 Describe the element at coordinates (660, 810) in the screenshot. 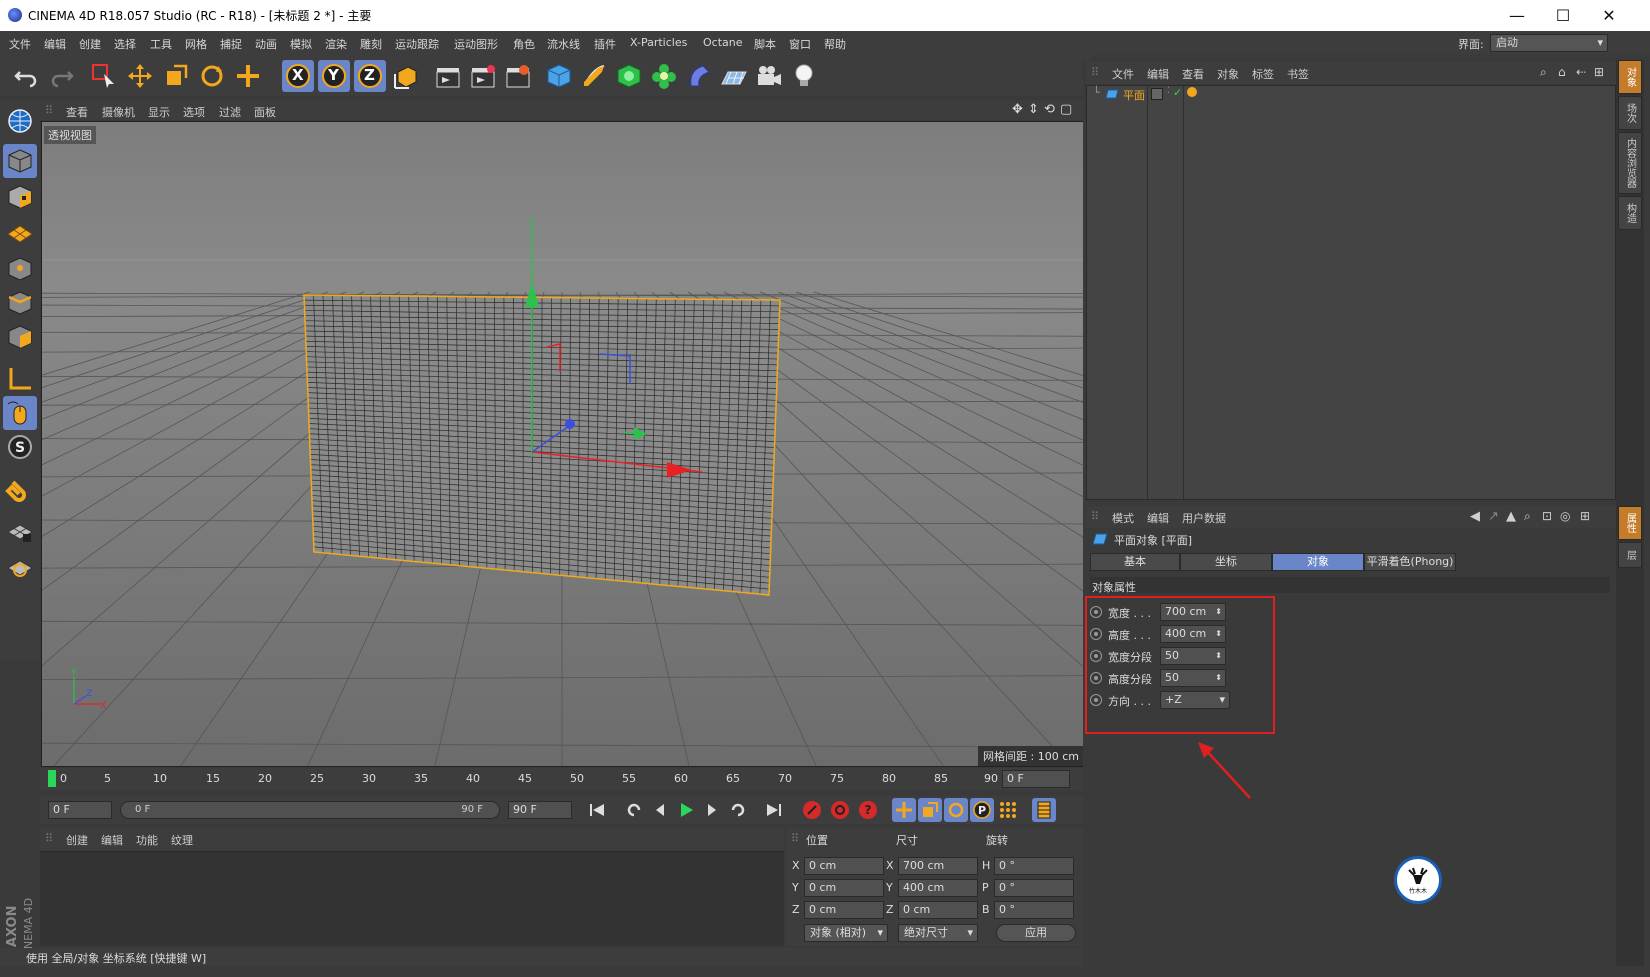

I see `previous-frame-button` at that location.